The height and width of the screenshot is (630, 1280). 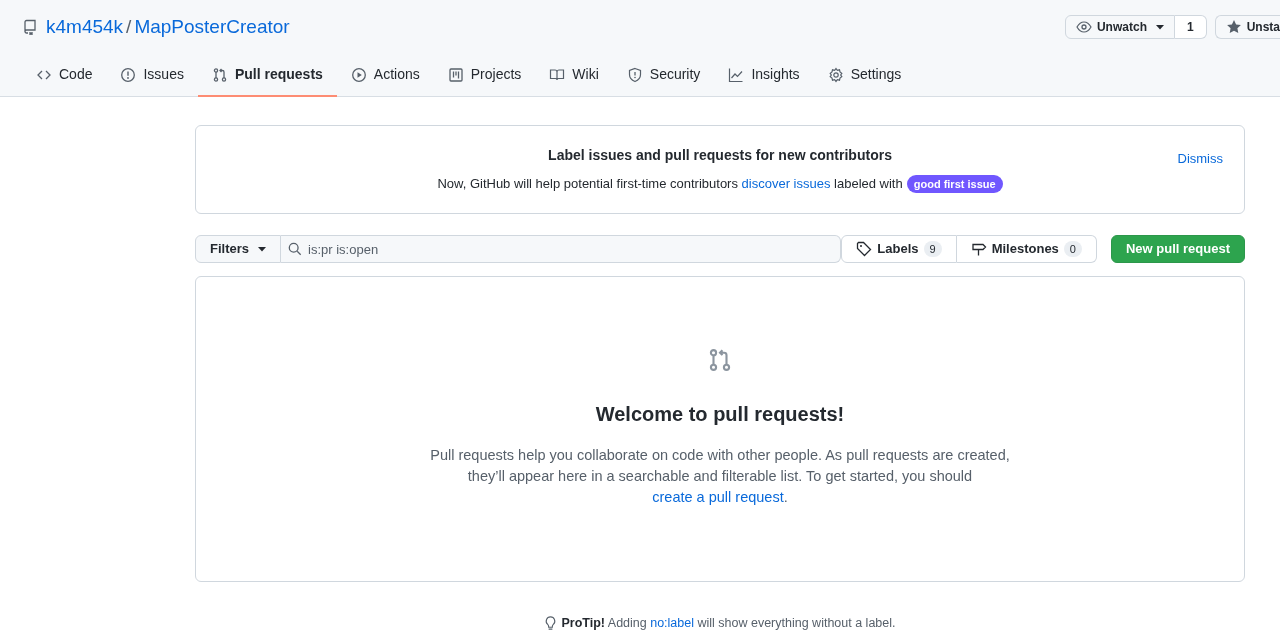 I want to click on milestones-button: Milestones 0, so click(x=1026, y=249).